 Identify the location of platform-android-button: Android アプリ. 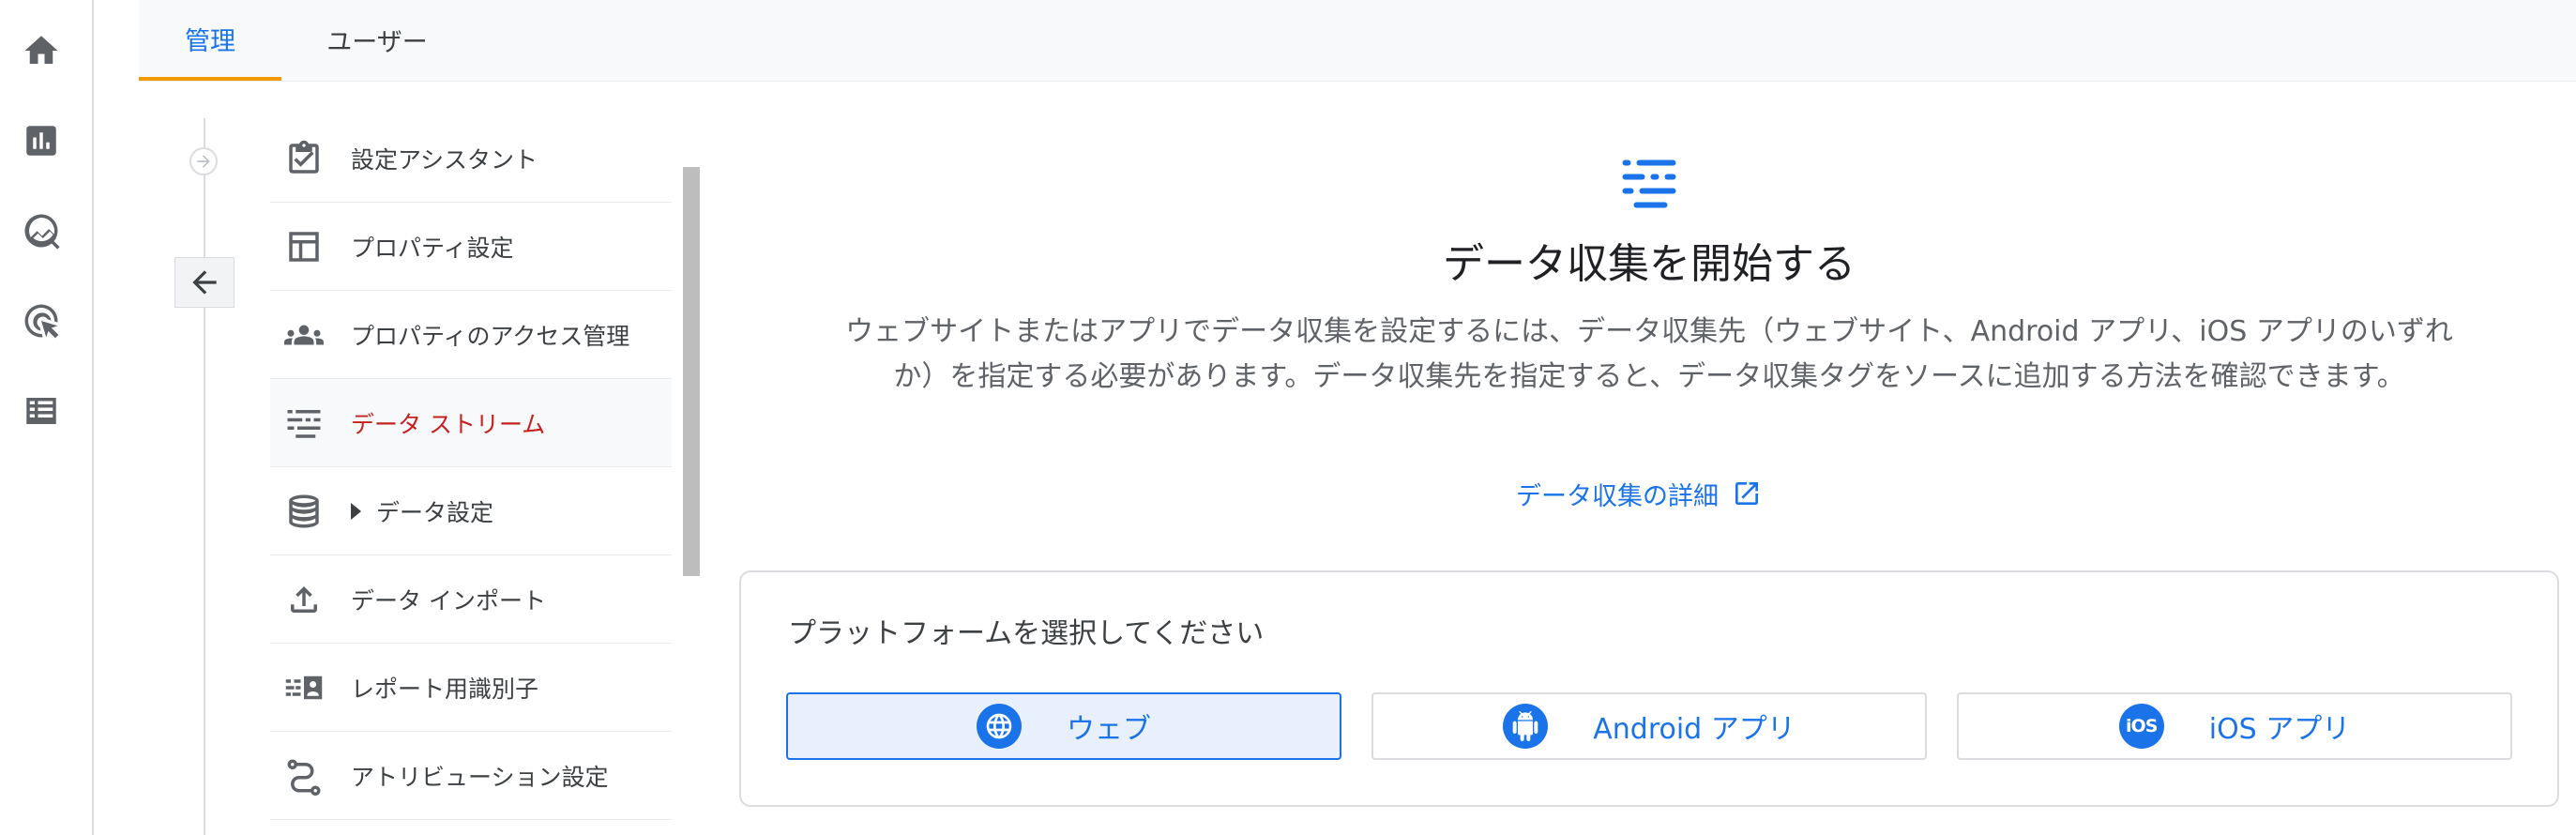
(1649, 726).